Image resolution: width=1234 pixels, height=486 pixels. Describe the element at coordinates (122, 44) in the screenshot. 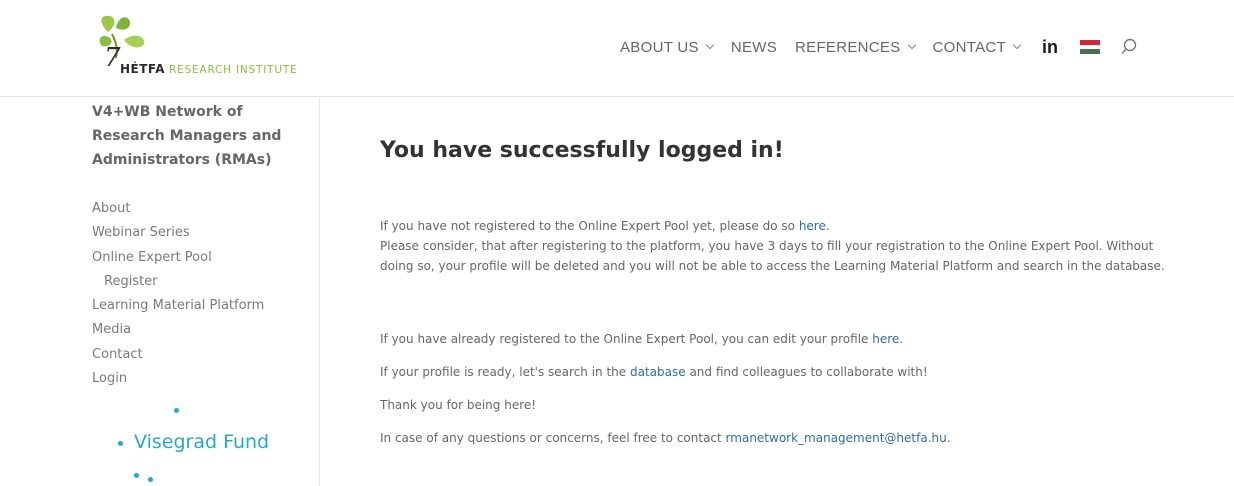

I see `leaf-logo-icon: 7` at that location.